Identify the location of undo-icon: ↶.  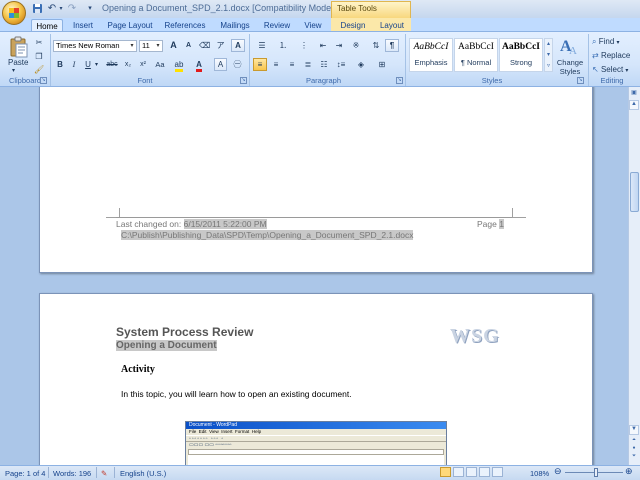
(52, 9).